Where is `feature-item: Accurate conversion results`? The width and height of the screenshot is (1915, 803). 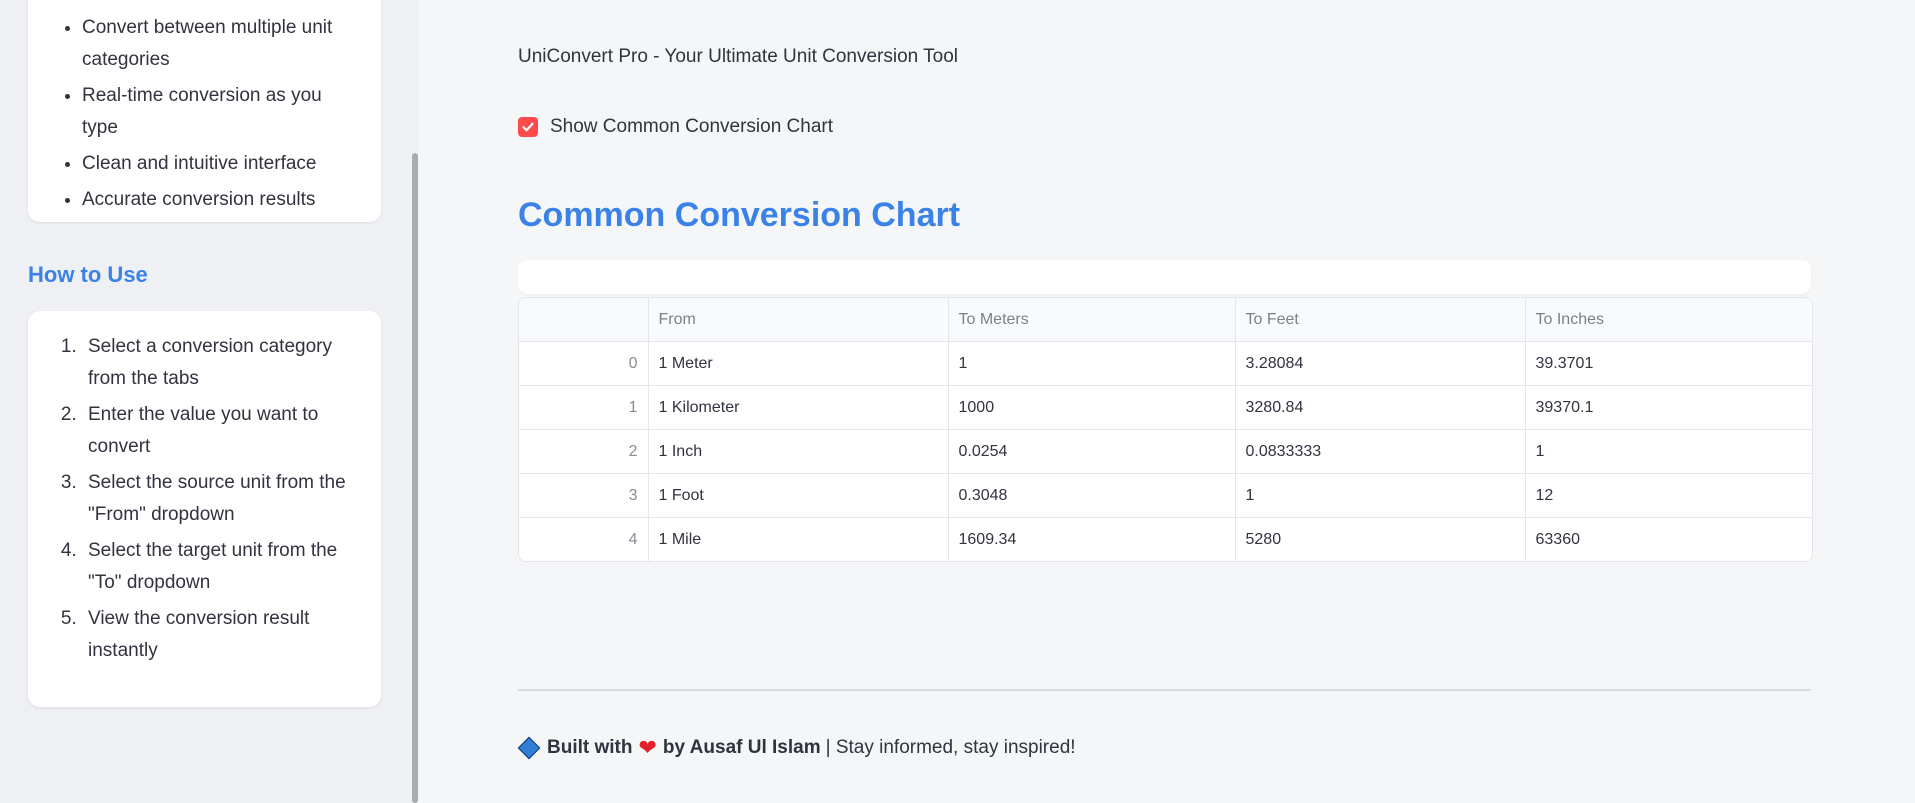 feature-item: Accurate conversion results is located at coordinates (221, 200).